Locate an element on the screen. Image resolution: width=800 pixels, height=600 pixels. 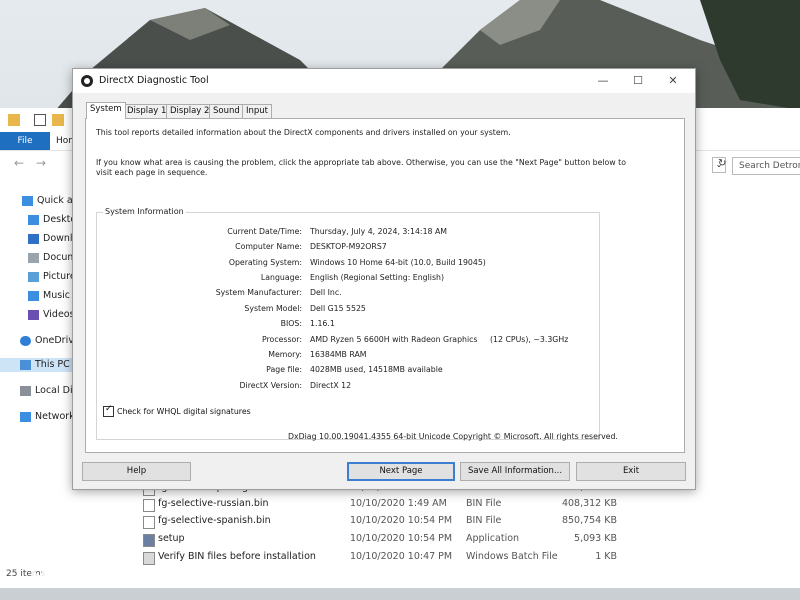
info-value: 1.16.1 is located at coordinates (322, 323).